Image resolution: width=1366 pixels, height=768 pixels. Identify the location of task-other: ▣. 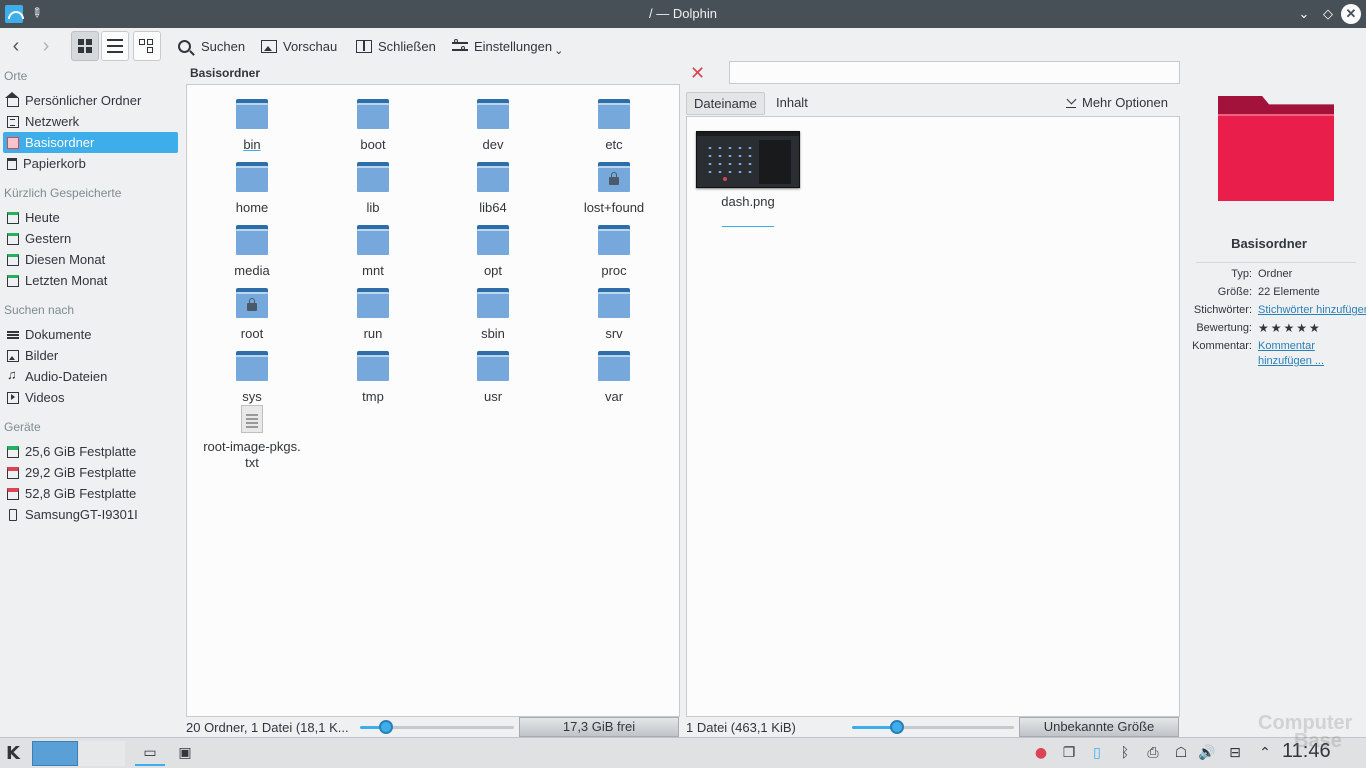
(185, 753).